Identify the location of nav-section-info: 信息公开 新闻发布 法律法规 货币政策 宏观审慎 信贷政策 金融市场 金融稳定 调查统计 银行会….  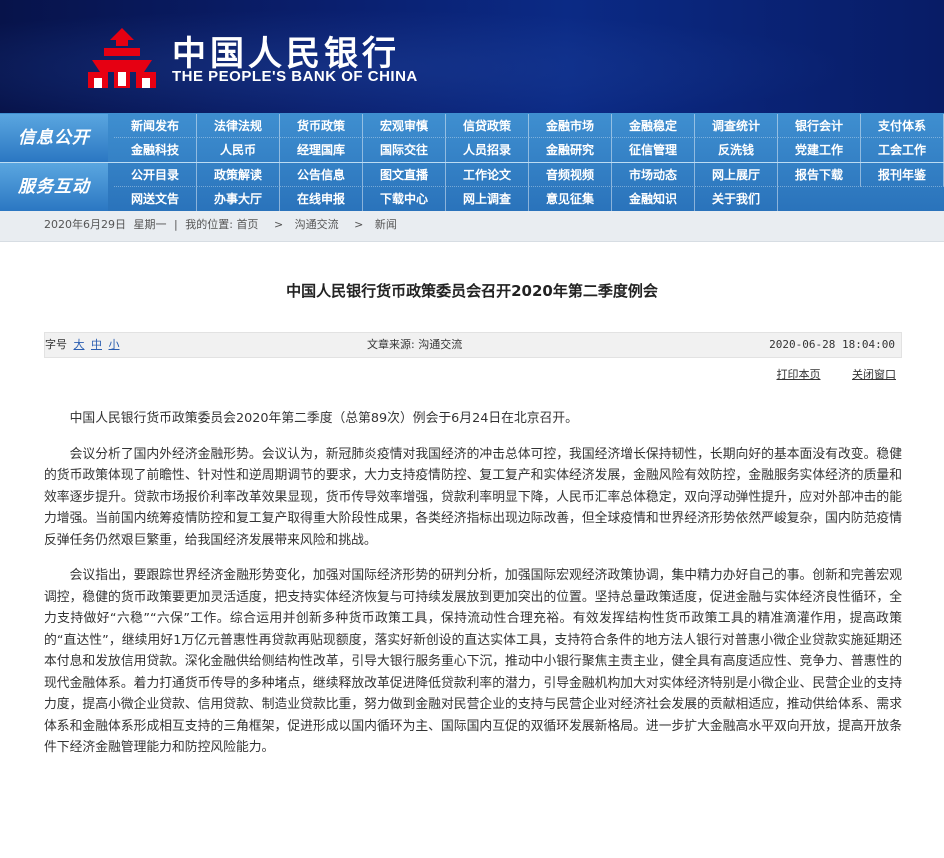
(472, 138).